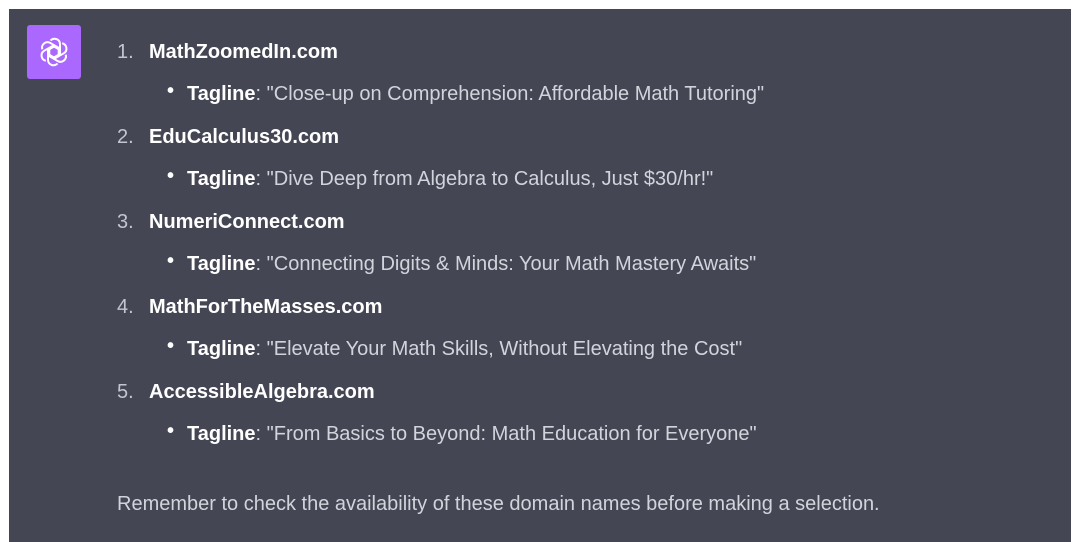  I want to click on domain-line: 1. MathZoomedIn.com, so click(587, 52).